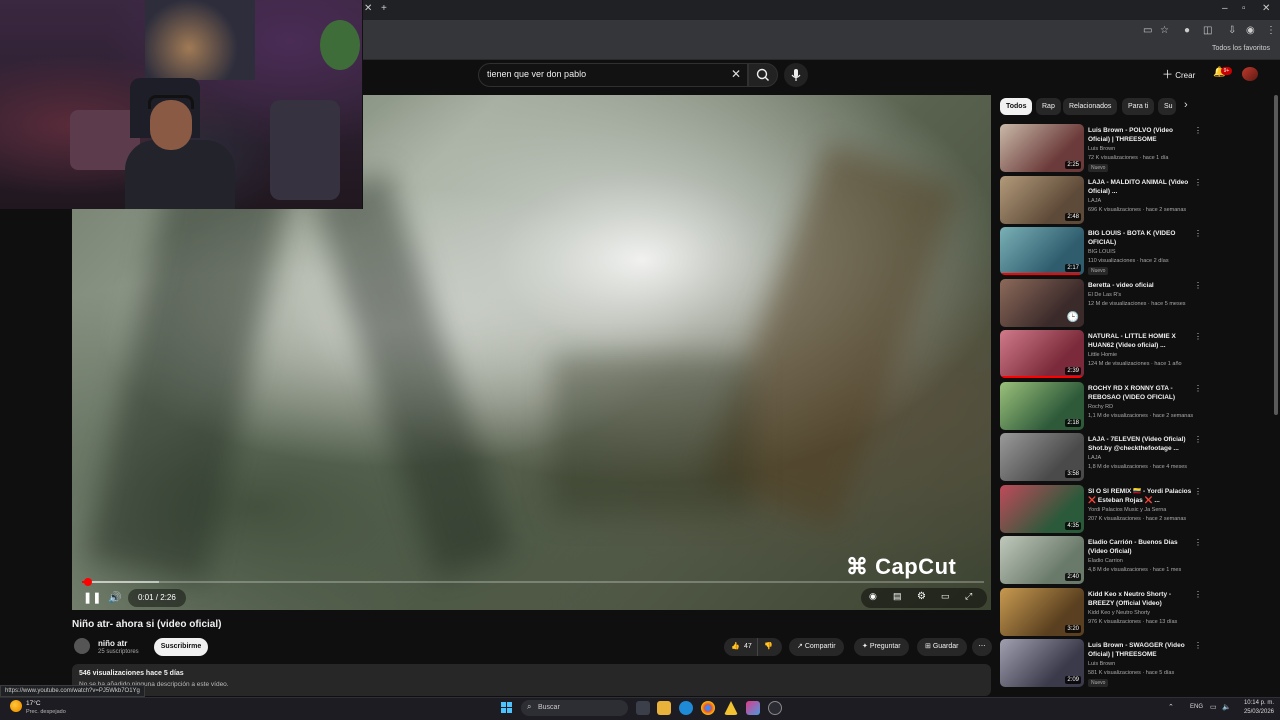  I want to click on menu-kebab-icon: ⋮, so click(1271, 30).